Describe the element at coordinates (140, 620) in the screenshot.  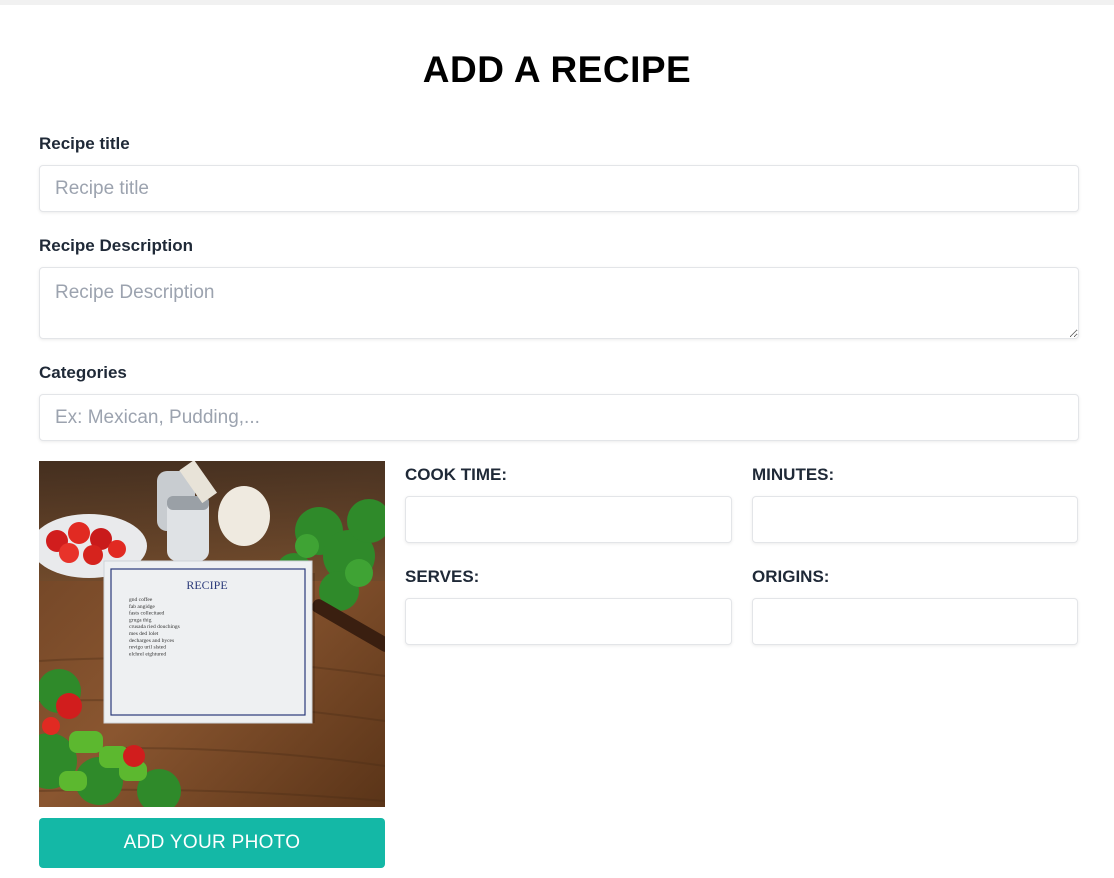
I see `card-line: gruga thig` at that location.